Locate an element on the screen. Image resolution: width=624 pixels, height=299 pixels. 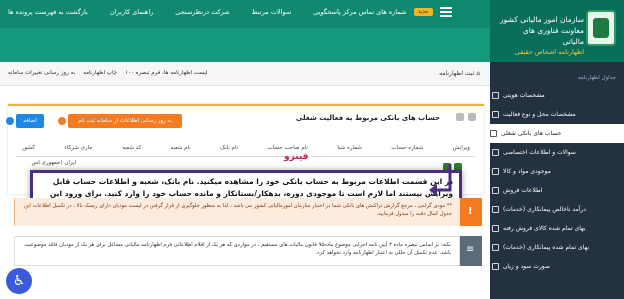
top-link-phones: شماره های تماس مرکز پاسخگویی is located at coordinates (359, 12).